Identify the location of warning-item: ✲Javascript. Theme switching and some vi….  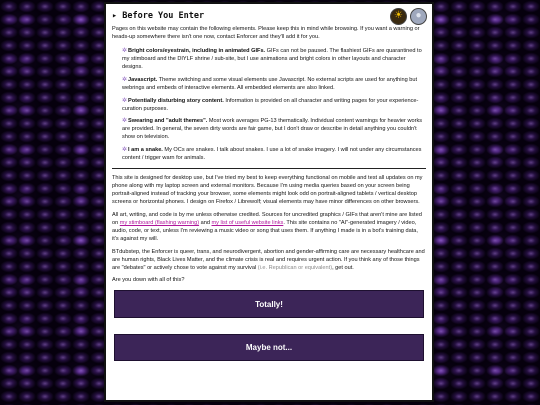
(274, 84).